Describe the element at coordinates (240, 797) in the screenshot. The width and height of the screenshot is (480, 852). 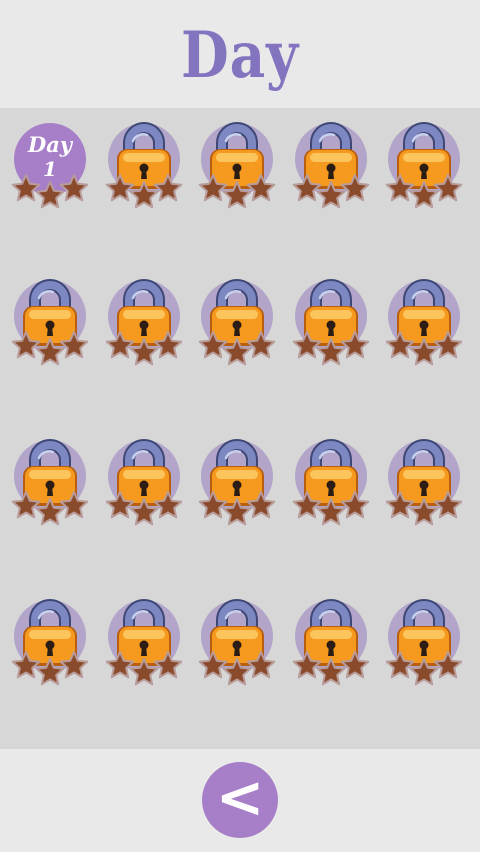
I see `back-arrow-icon: <` at that location.